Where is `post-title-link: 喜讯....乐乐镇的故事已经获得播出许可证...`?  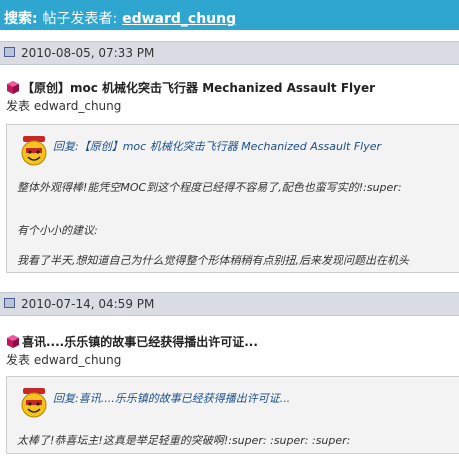 post-title-link: 喜讯....乐乐镇的故事已经获得播出许可证... is located at coordinates (140, 342).